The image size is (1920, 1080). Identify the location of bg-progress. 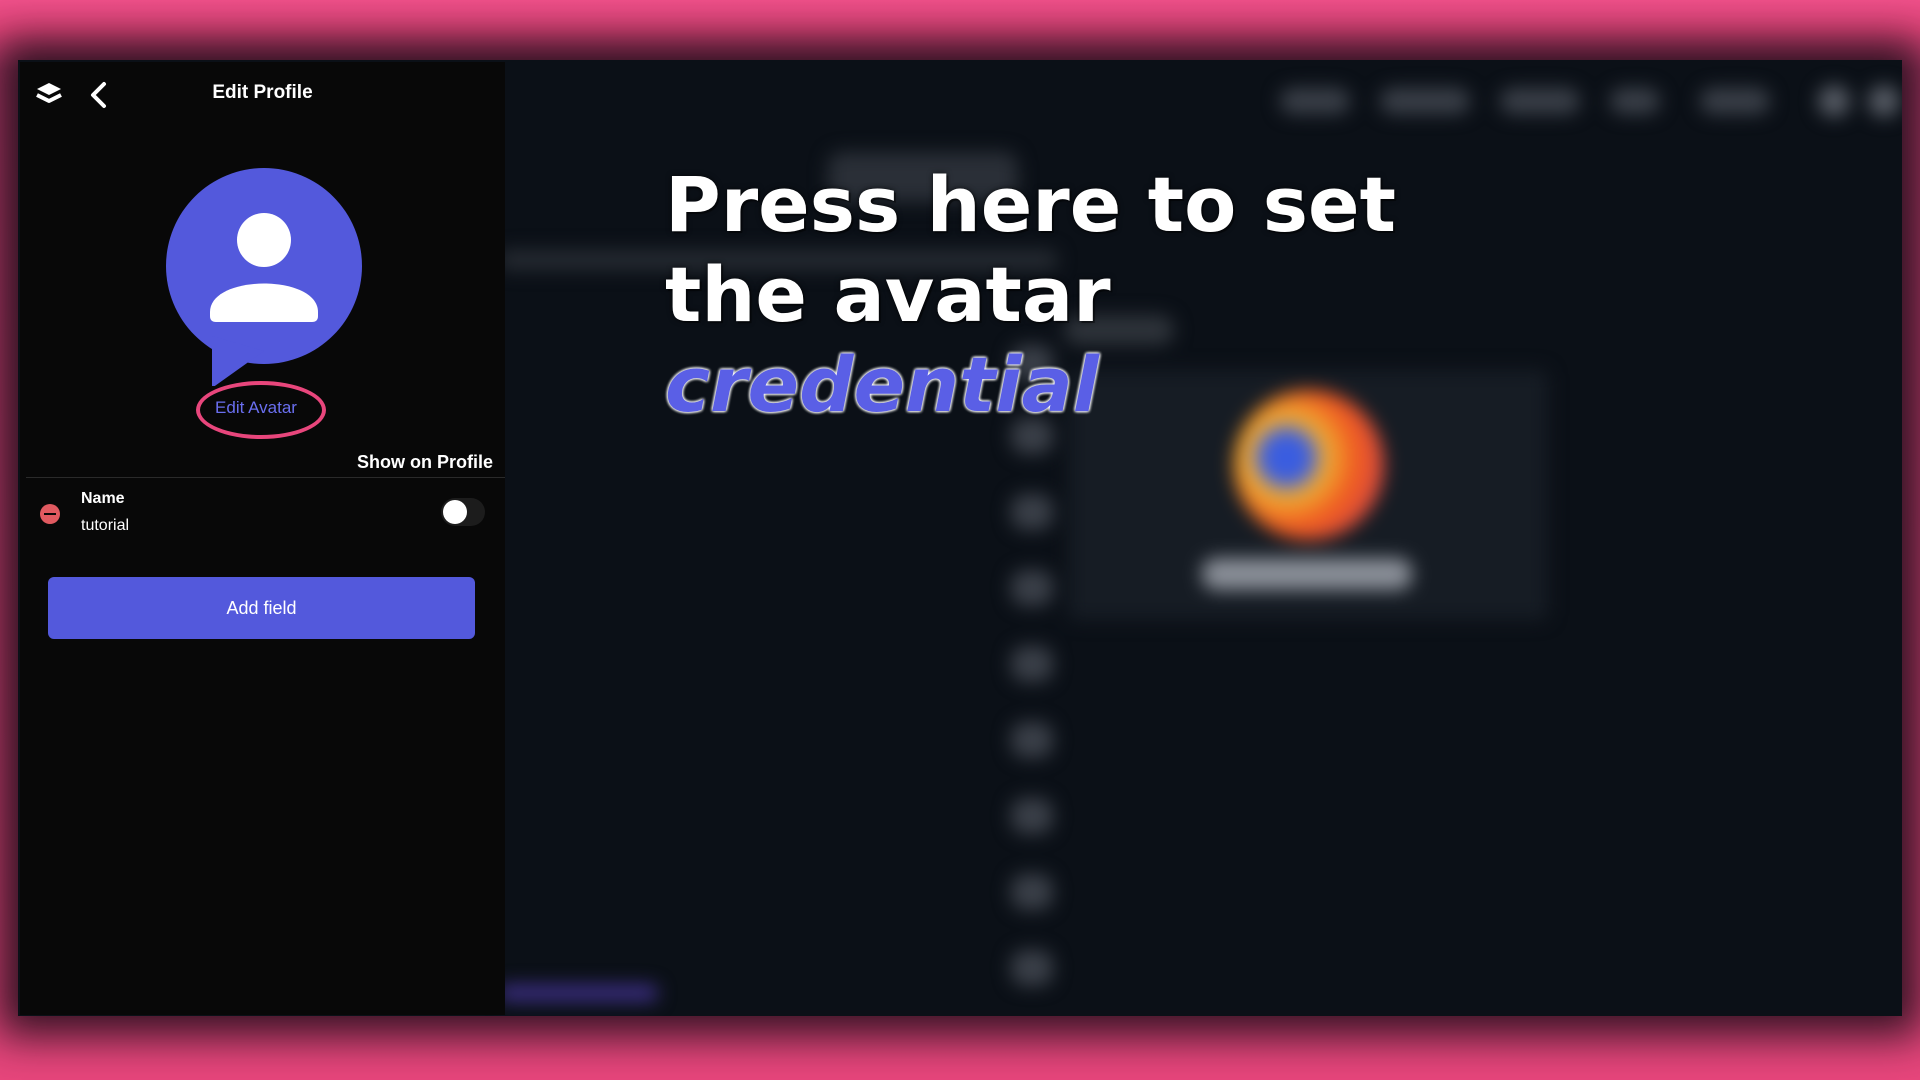
(578, 993).